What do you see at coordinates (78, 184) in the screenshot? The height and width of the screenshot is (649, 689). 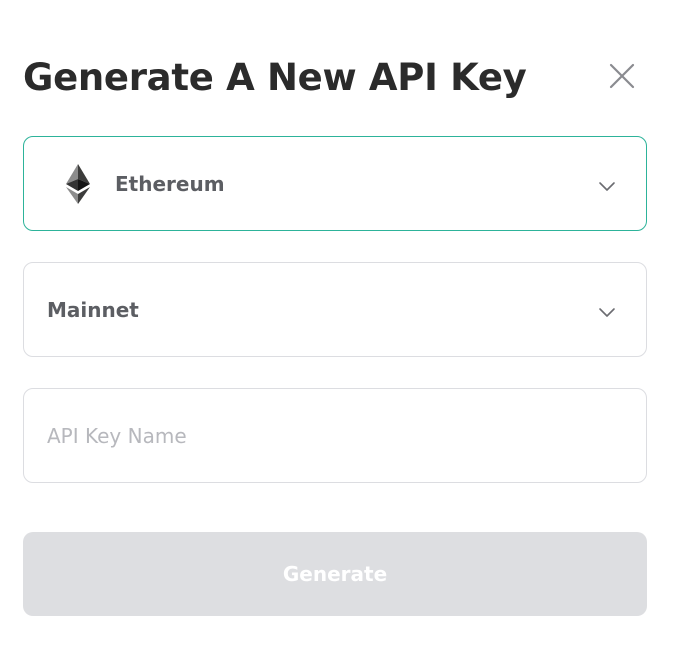 I see `ethereum-icon` at bounding box center [78, 184].